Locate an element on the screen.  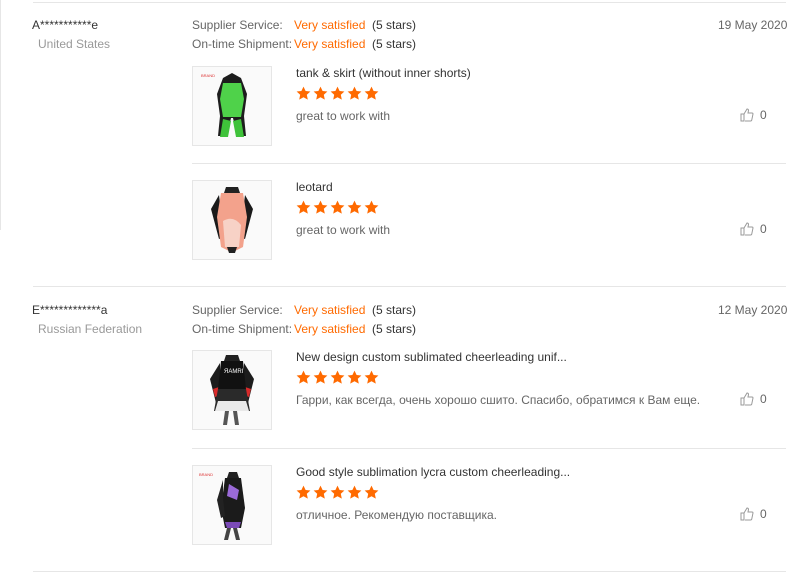
product-thumbnail is located at coordinates (232, 220).